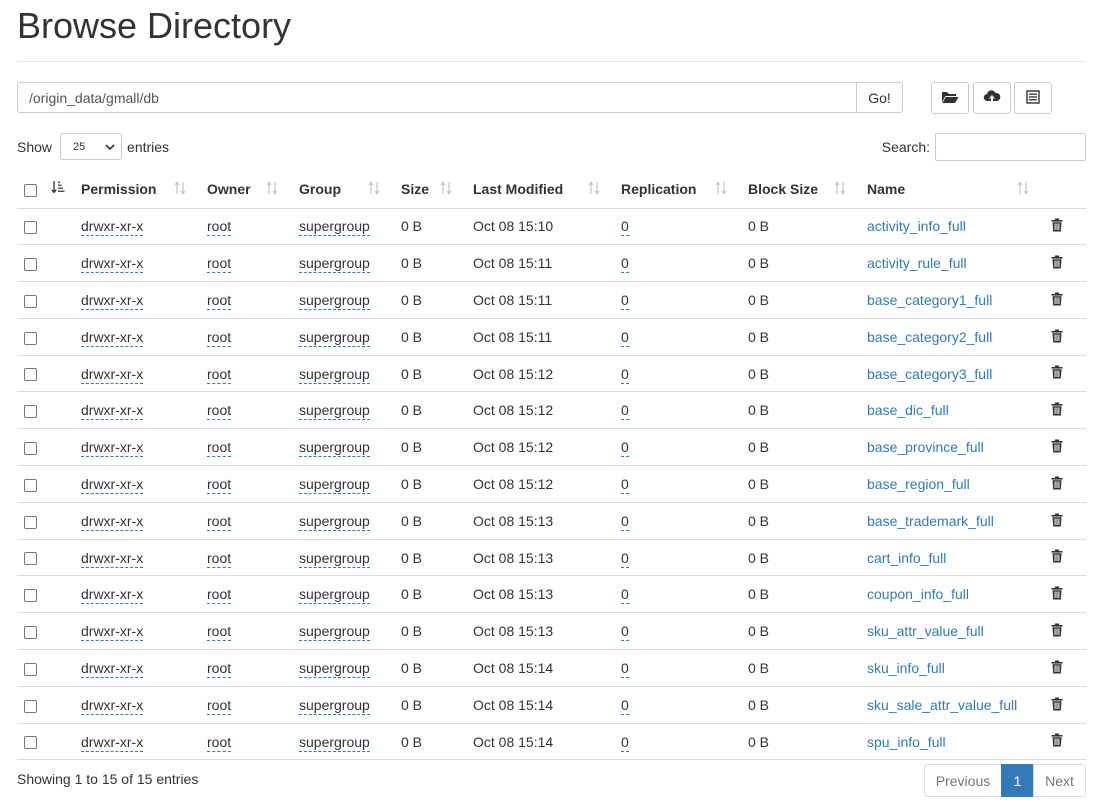 This screenshot has width=1093, height=809. I want to click on next-page-button: Next, so click(1059, 780).